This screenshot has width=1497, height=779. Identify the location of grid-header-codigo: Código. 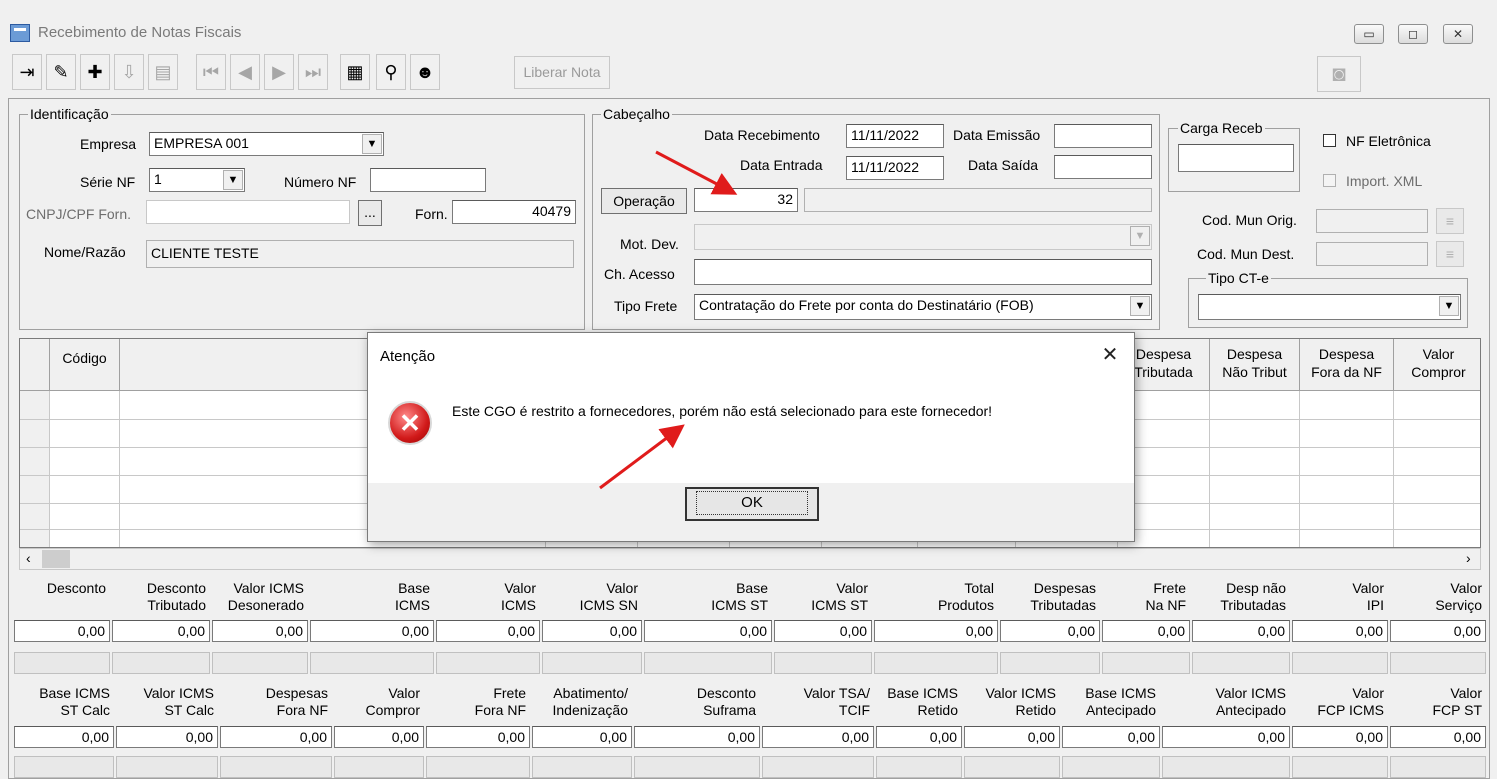
(85, 365).